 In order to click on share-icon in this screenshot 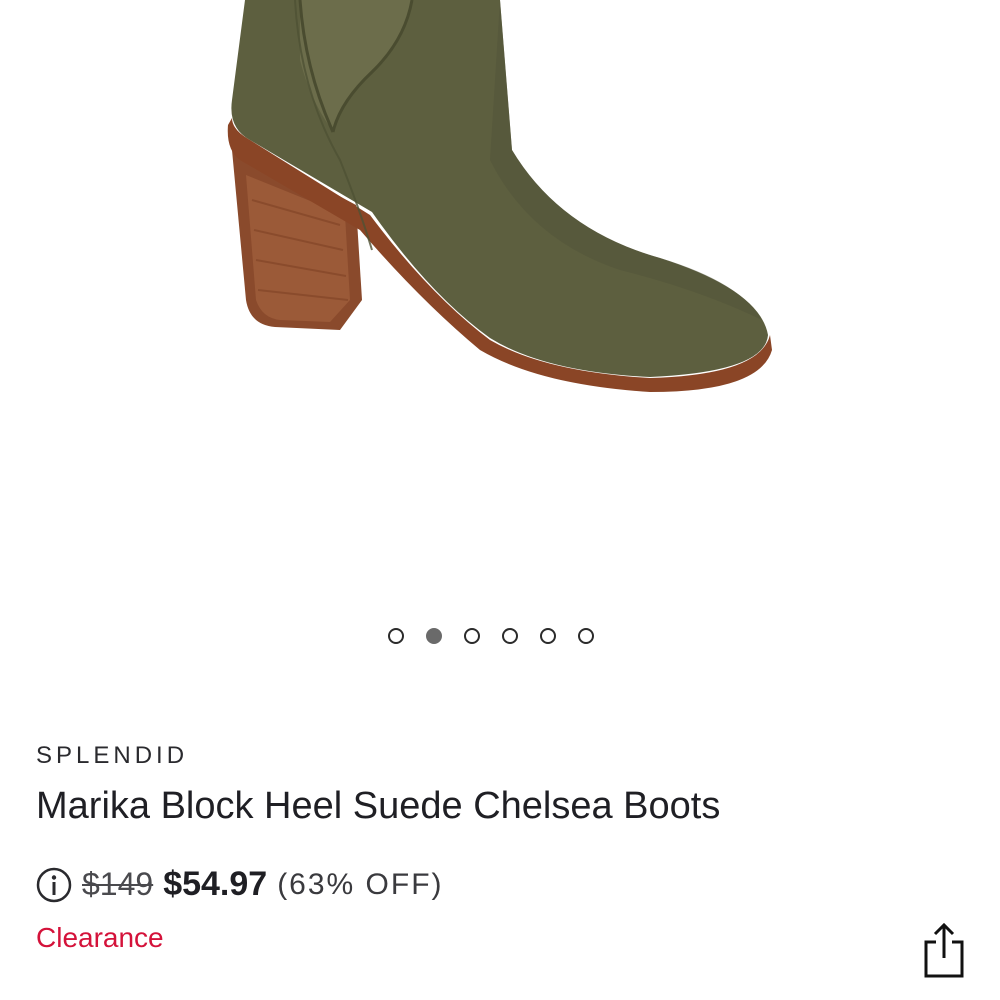, I will do `click(944, 950)`.